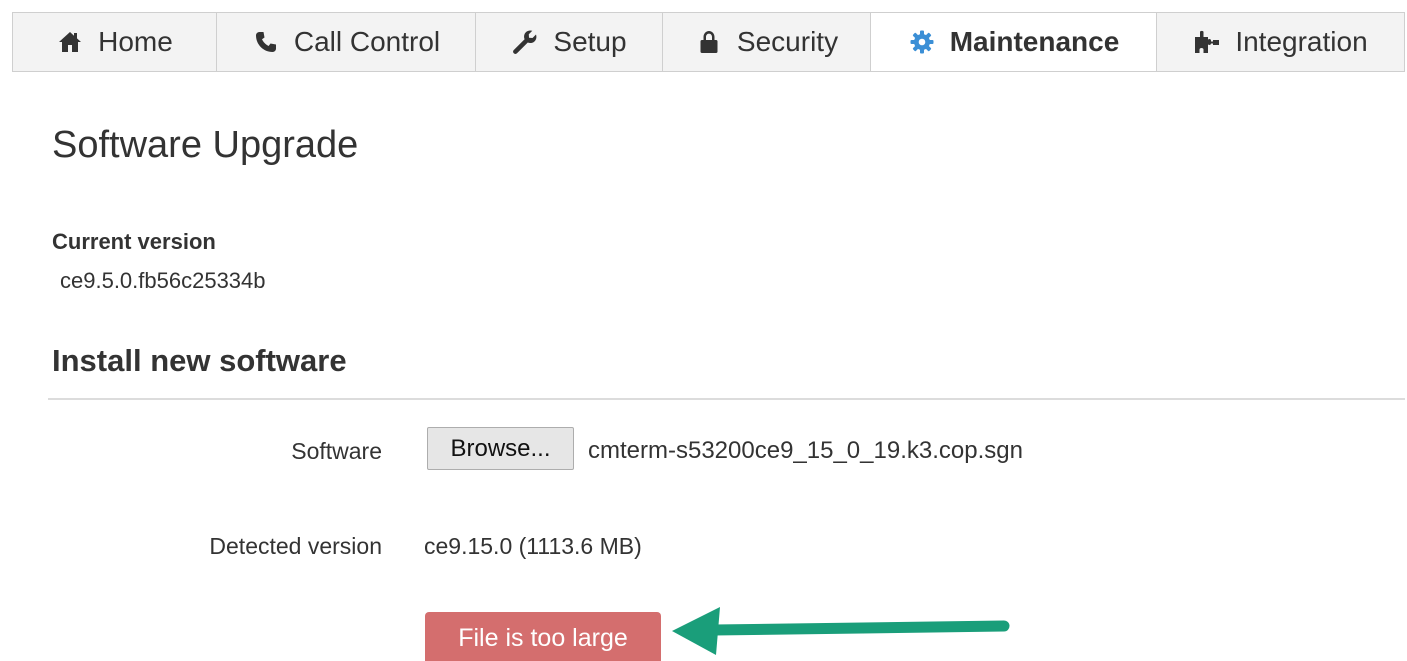 The image size is (1407, 661). What do you see at coordinates (543, 636) in the screenshot?
I see `file-too-large-error: File is too large` at bounding box center [543, 636].